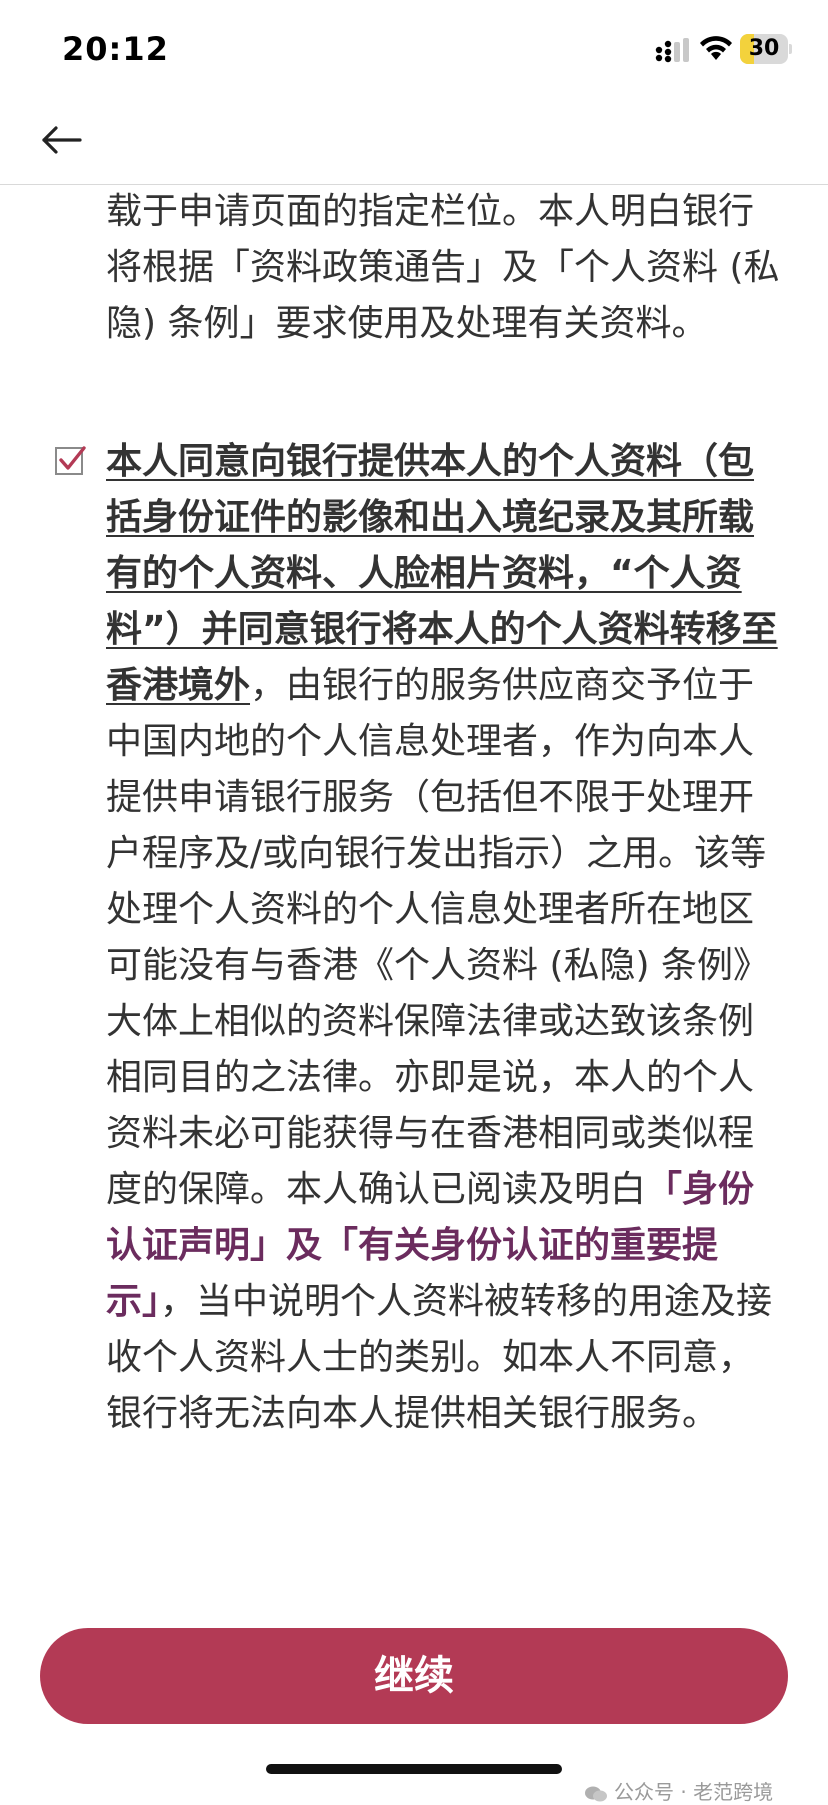 Image resolution: width=828 pixels, height=1805 pixels. I want to click on watermark-text: 公众号 · 老范跨境, so click(694, 1792).